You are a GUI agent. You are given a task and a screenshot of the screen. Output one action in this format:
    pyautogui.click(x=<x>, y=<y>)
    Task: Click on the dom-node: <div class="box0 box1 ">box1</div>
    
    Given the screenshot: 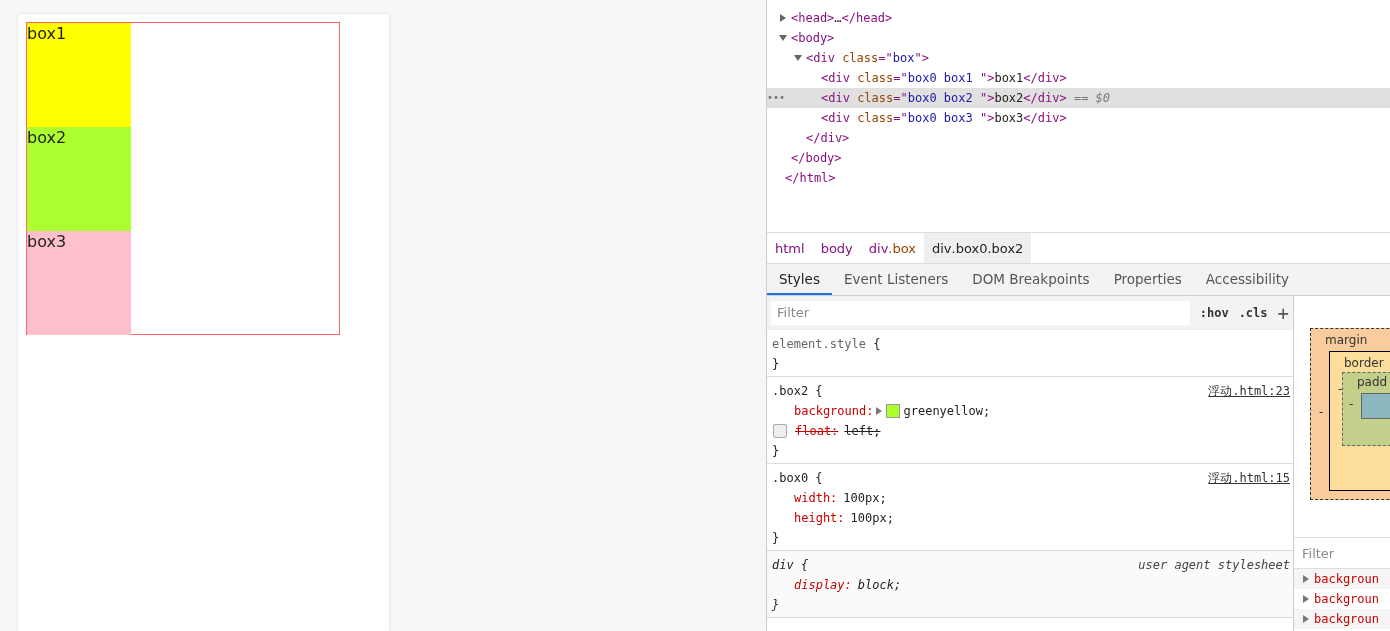 What is the action you would take?
    pyautogui.click(x=1078, y=78)
    